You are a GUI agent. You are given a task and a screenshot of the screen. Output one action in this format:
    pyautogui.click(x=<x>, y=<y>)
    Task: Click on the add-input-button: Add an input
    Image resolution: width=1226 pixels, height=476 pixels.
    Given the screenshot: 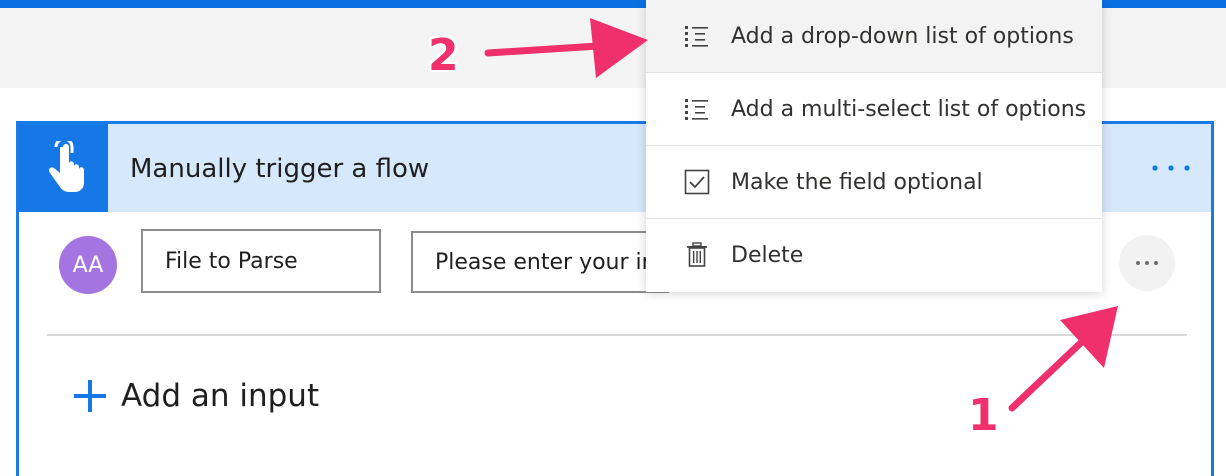 What is the action you would take?
    pyautogui.click(x=196, y=396)
    